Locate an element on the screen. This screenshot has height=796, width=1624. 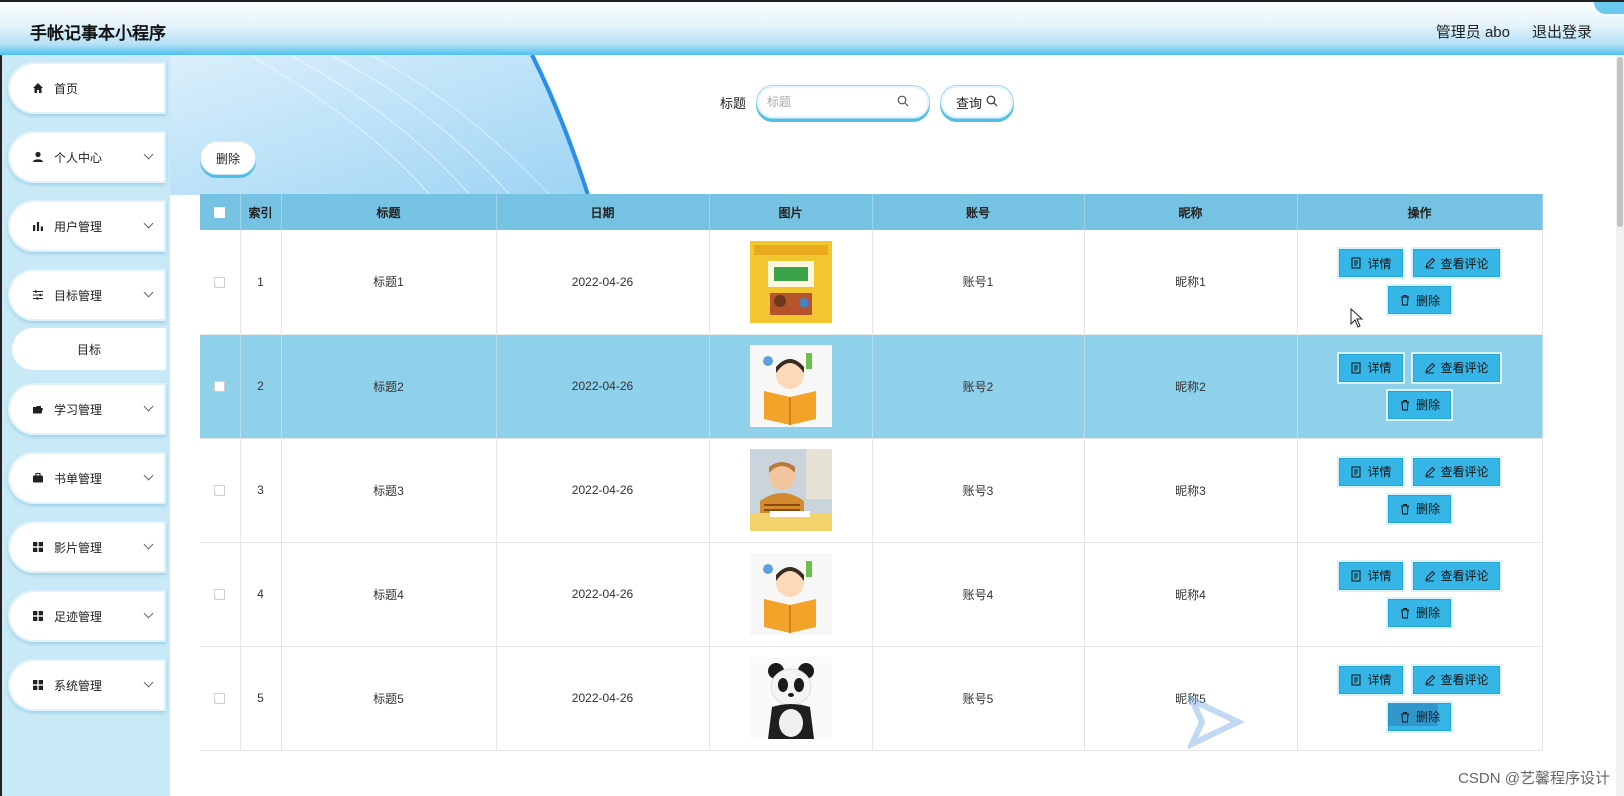
search-label: 标题 is located at coordinates (733, 103).